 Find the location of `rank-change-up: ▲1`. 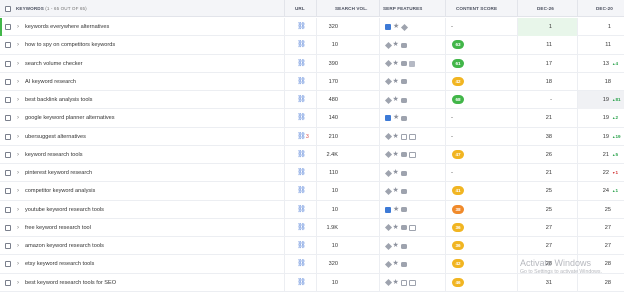

rank-change-up: ▲1 is located at coordinates (615, 191).